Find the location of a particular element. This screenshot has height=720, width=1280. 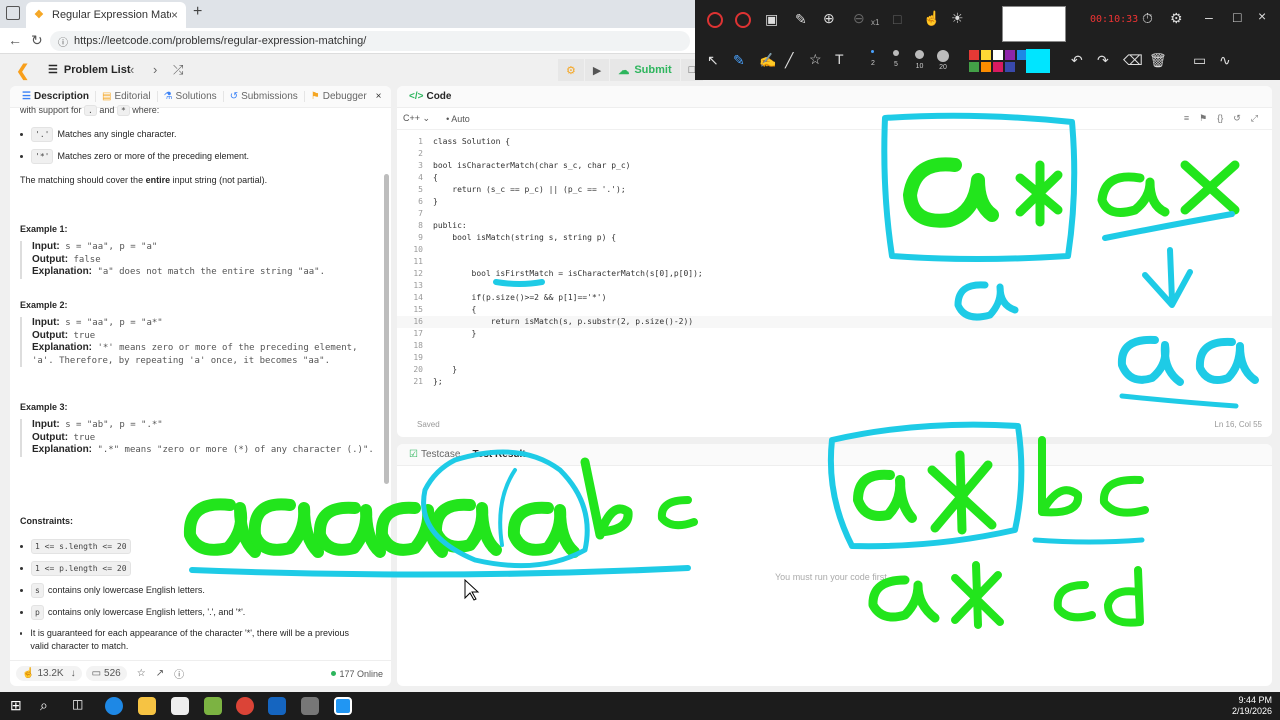

highlighter-icon: ✍ is located at coordinates (767, 60).